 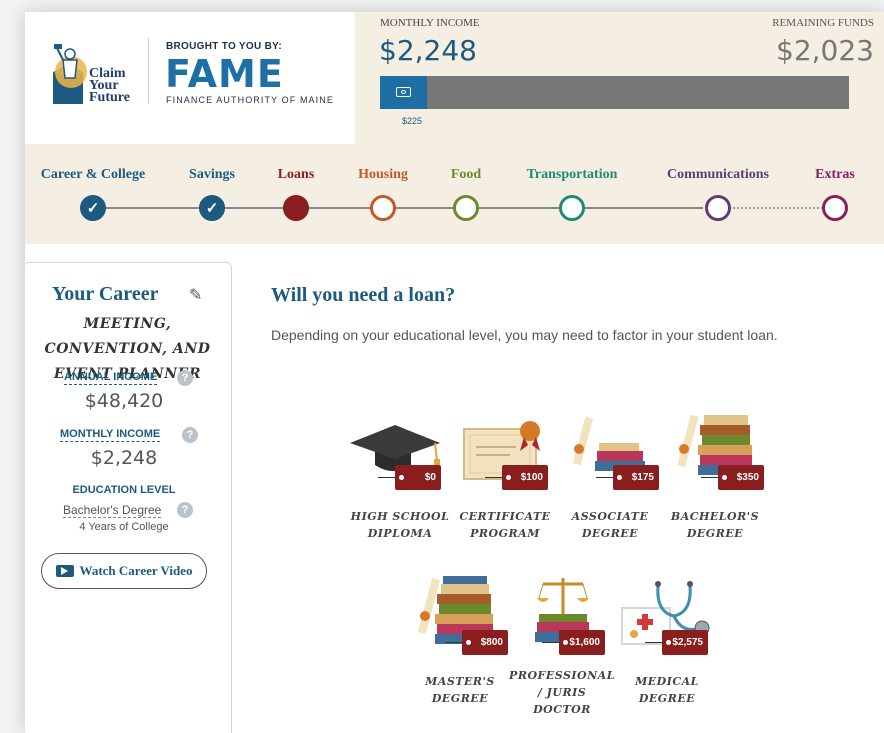 What do you see at coordinates (363, 295) in the screenshot?
I see `page-title: Will you need a loan?` at bounding box center [363, 295].